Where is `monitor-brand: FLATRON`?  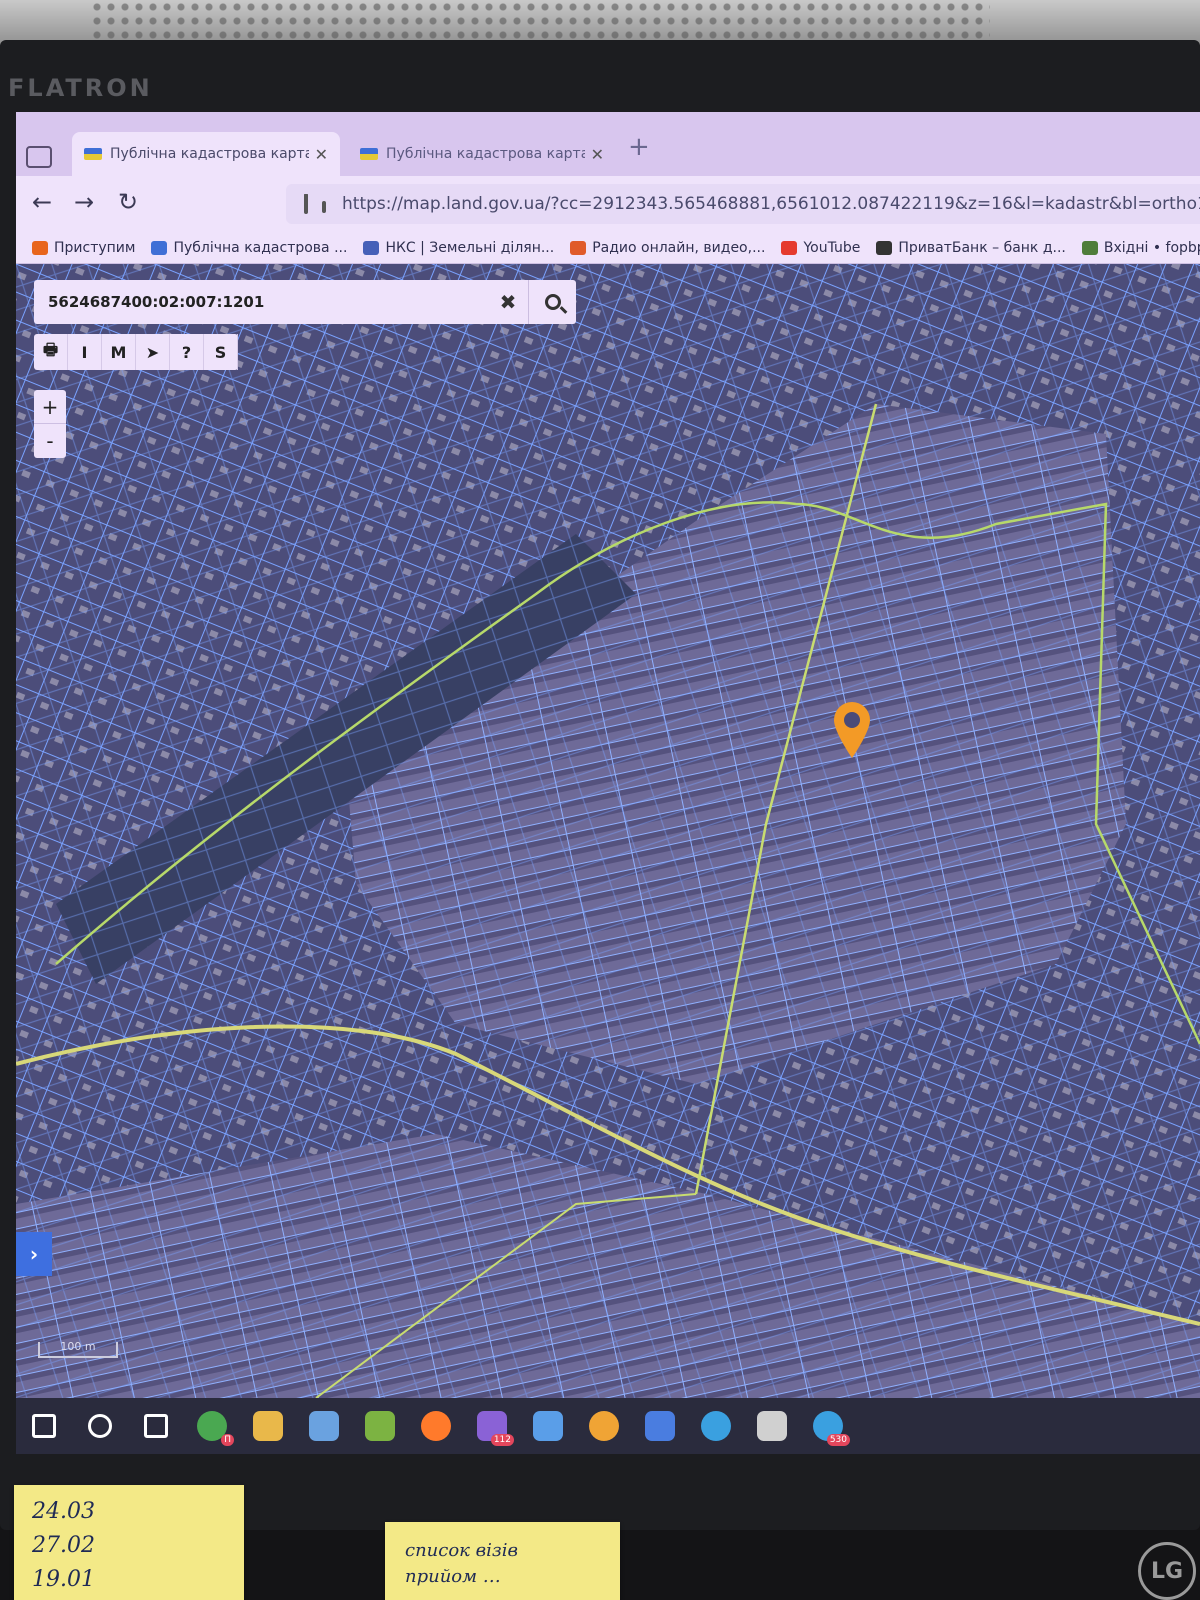
monitor-brand: FLATRON is located at coordinates (80, 88).